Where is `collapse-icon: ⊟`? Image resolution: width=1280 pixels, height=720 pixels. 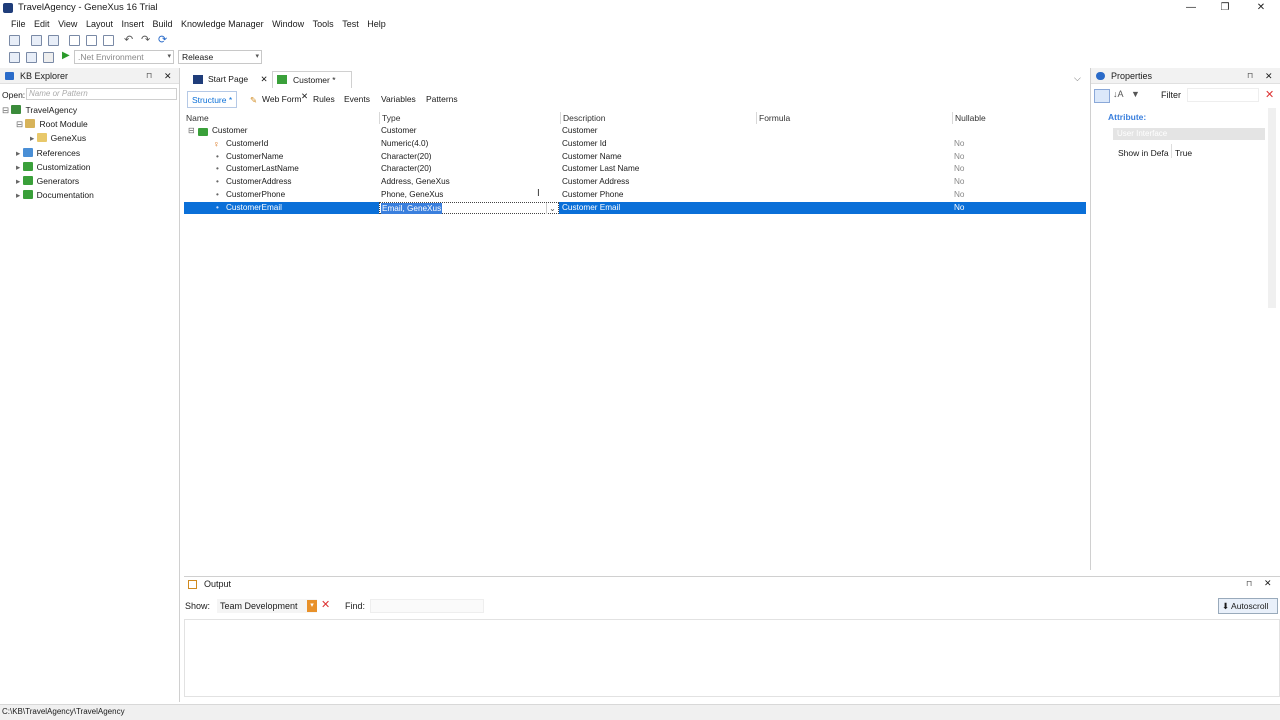
collapse-icon: ⊟ is located at coordinates (191, 131).